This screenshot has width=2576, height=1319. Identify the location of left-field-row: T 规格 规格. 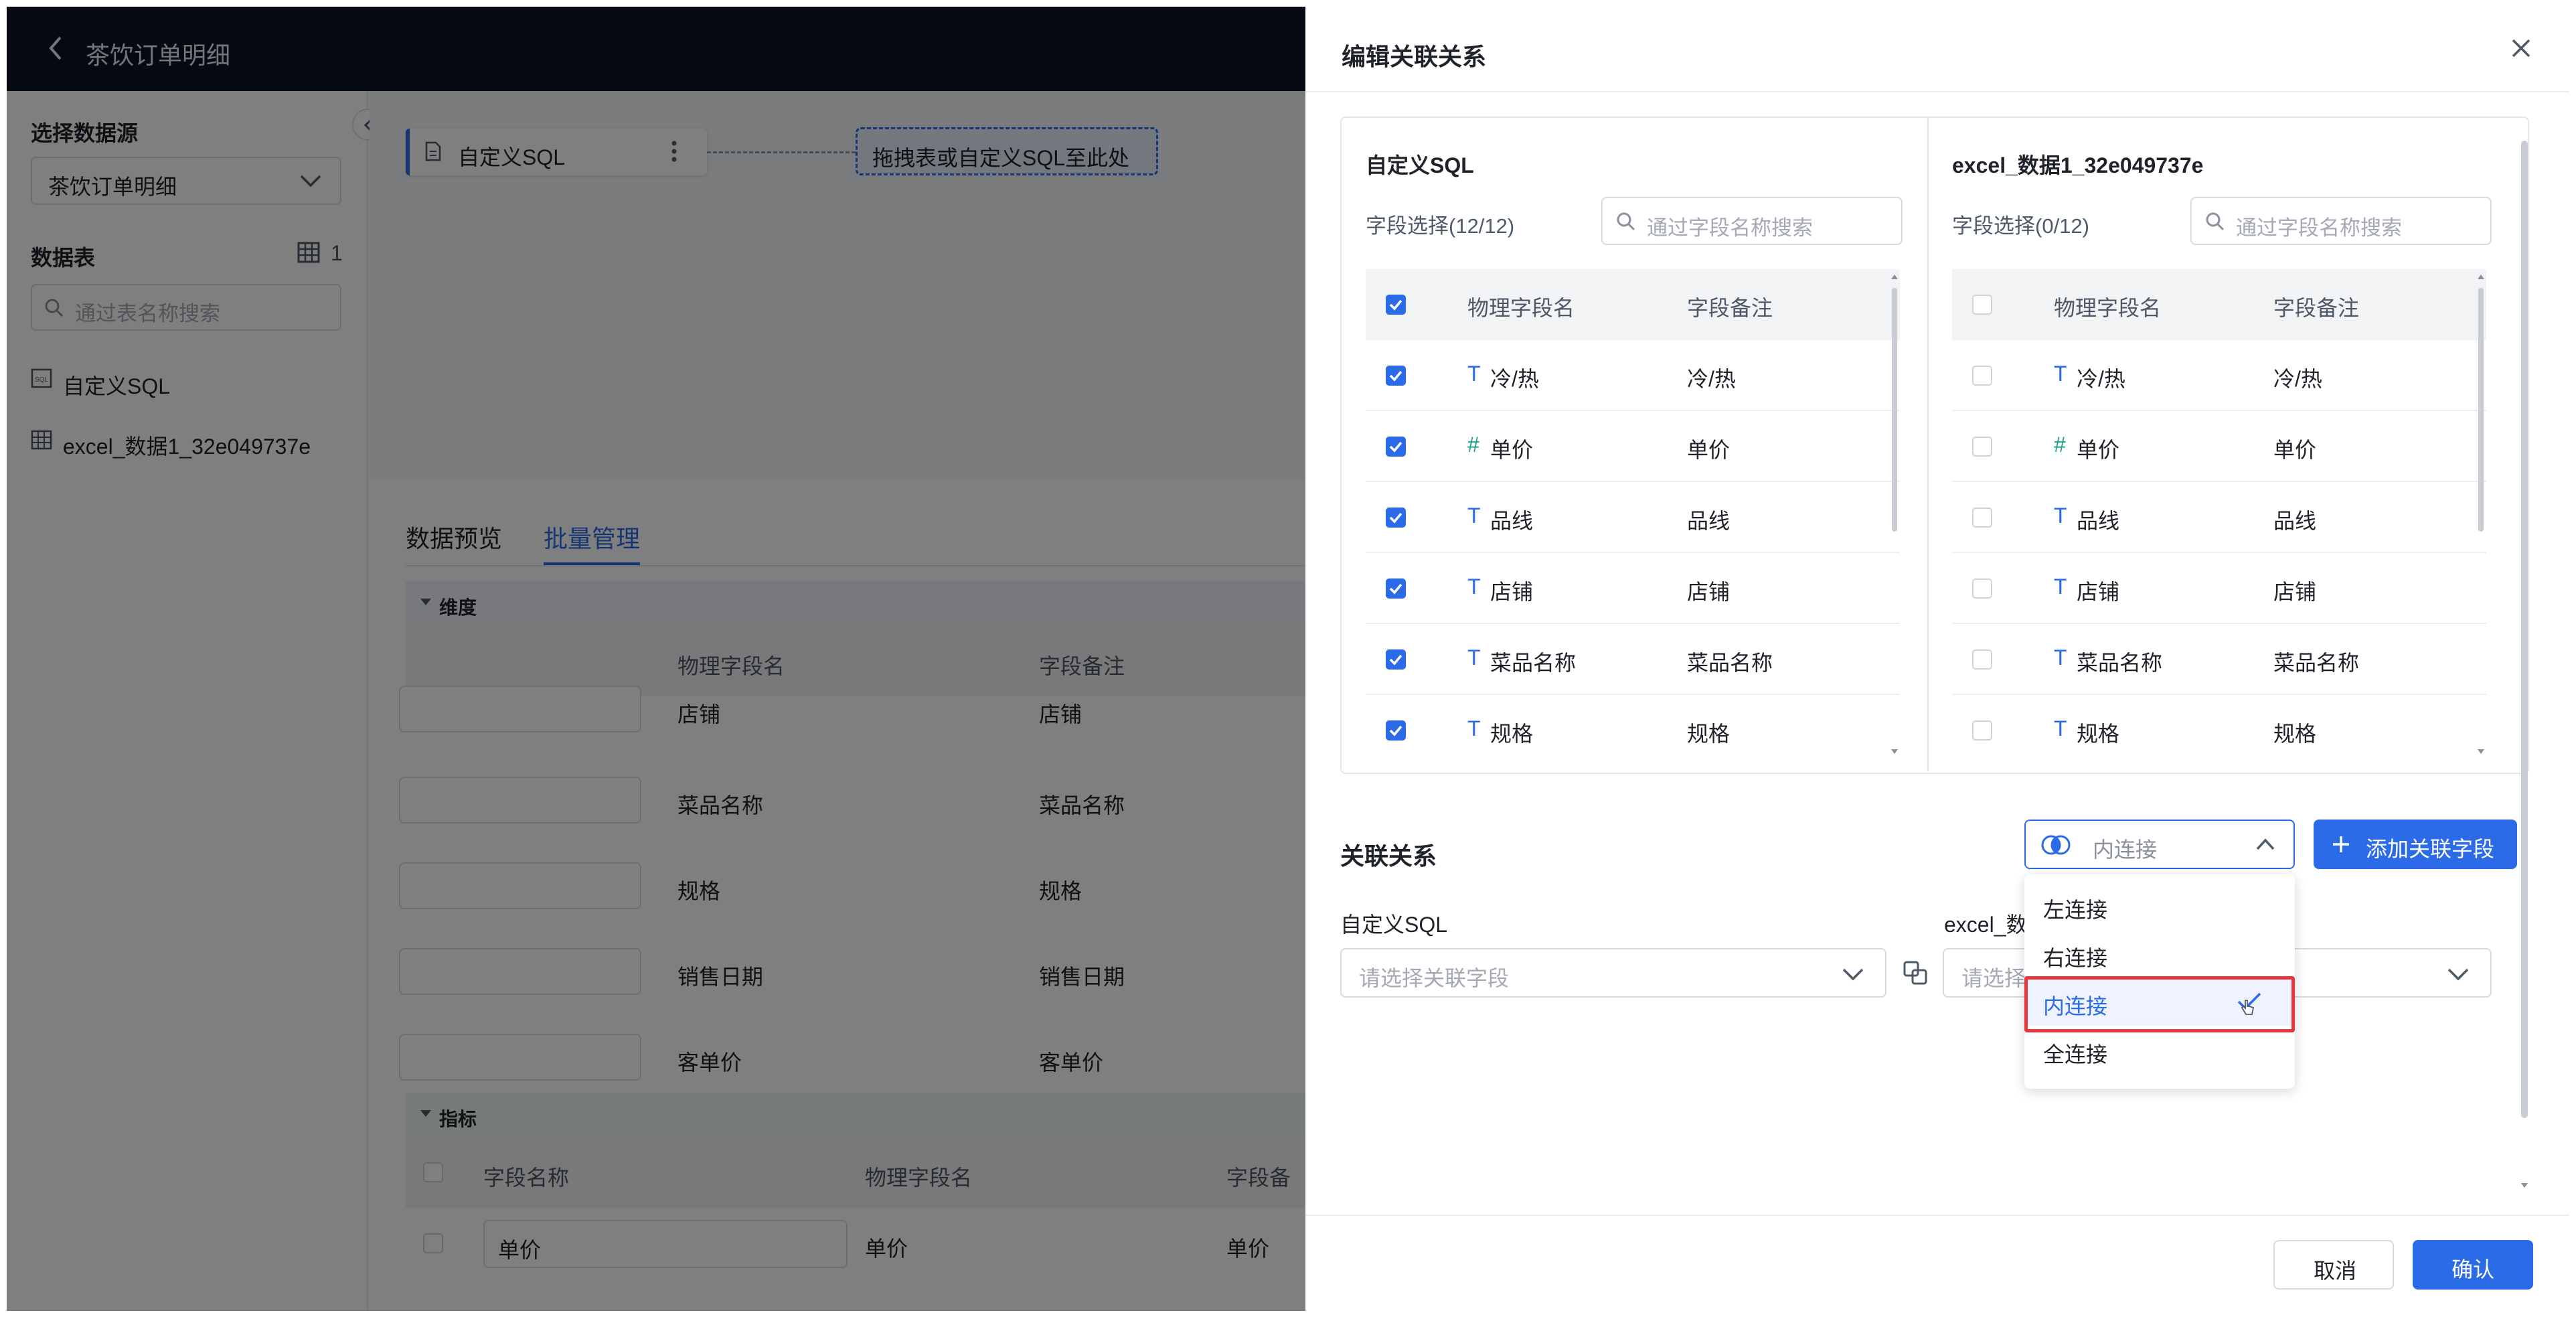
(1633, 730).